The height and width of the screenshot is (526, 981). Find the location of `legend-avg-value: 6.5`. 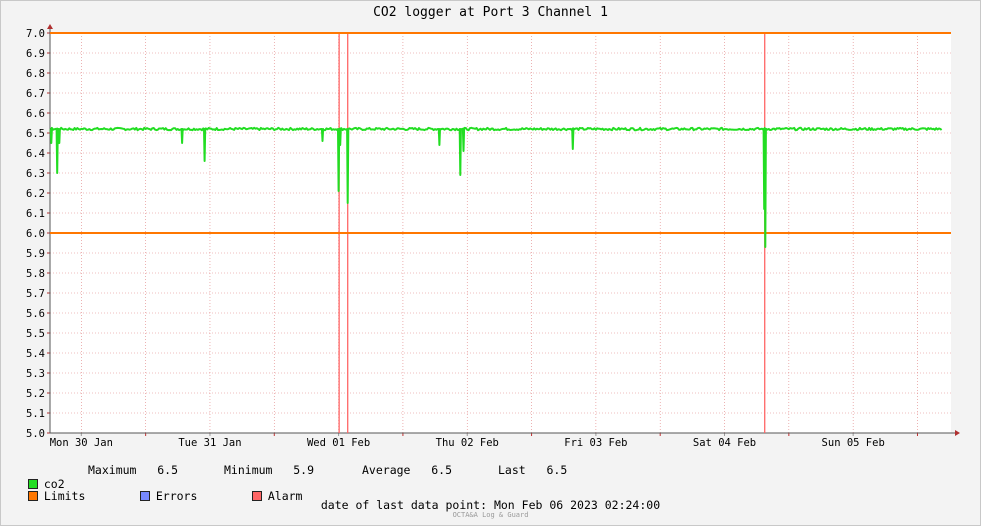

legend-avg-value: 6.5 is located at coordinates (442, 470).